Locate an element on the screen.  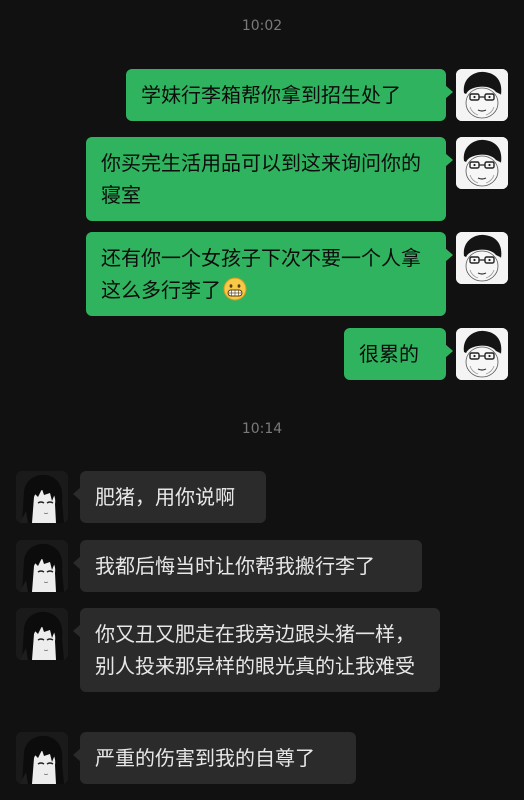
received-message-bubble: 肥猪，用你说啊 is located at coordinates (169, 497).